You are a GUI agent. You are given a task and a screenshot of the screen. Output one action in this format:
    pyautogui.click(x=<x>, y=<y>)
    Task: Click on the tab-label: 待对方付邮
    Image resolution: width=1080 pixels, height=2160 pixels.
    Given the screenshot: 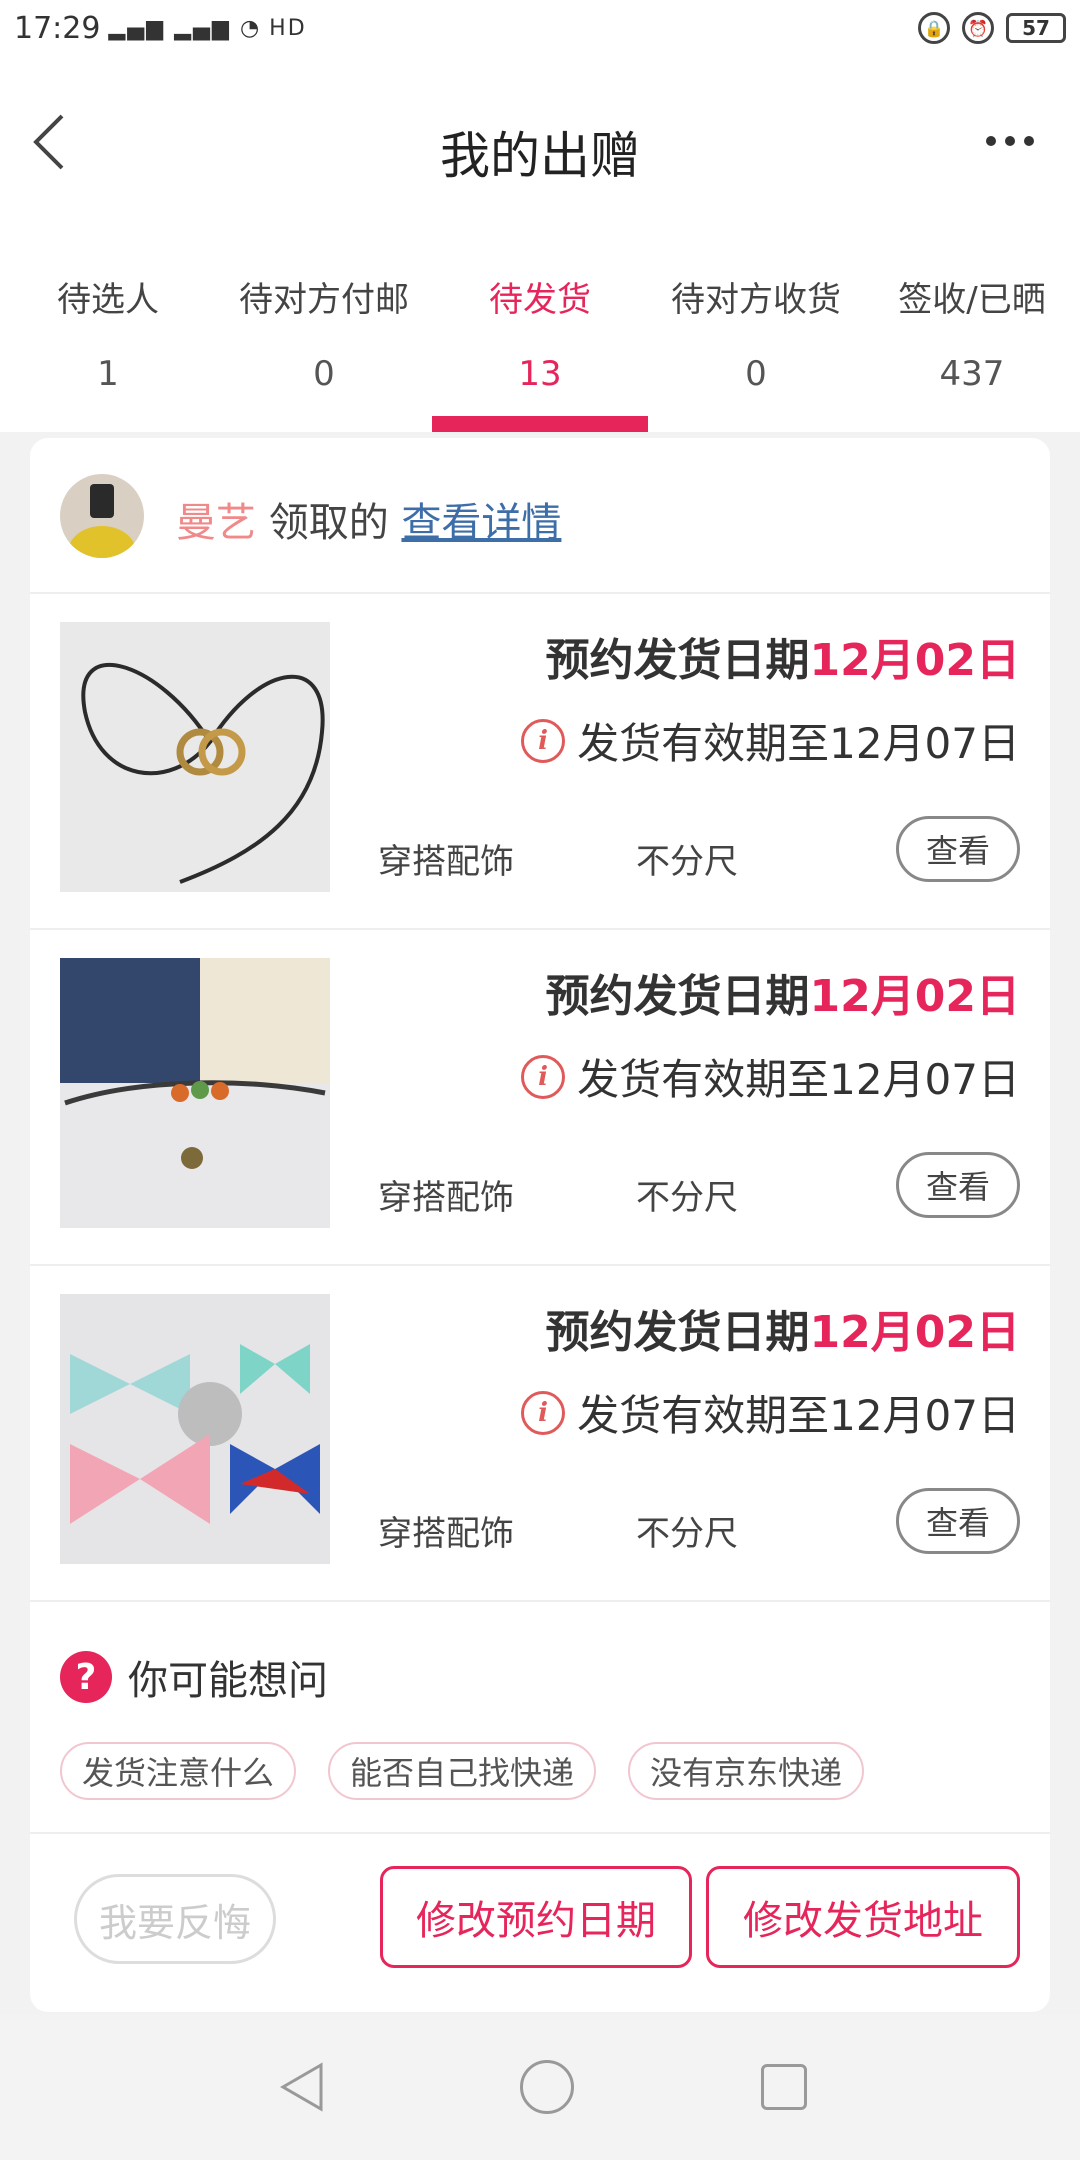 What is the action you would take?
    pyautogui.click(x=324, y=300)
    